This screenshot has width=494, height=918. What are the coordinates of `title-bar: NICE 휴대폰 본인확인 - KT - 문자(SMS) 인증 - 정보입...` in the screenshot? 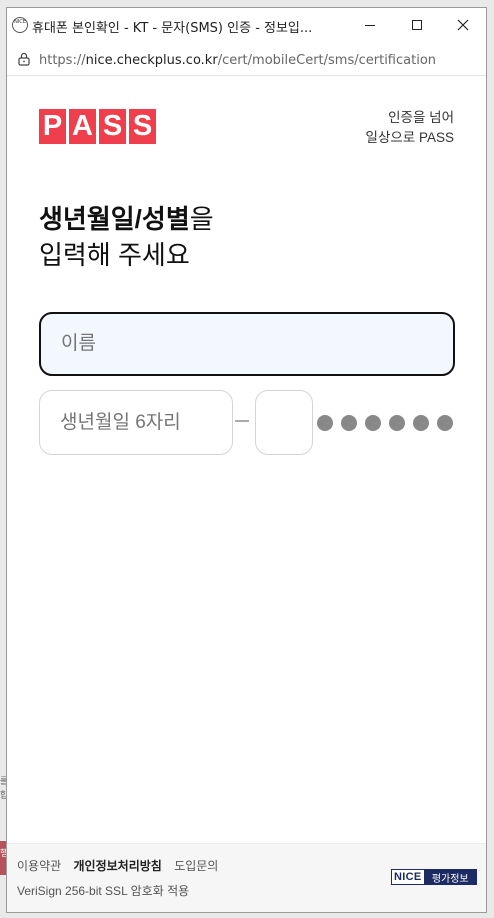 It's located at (246, 25).